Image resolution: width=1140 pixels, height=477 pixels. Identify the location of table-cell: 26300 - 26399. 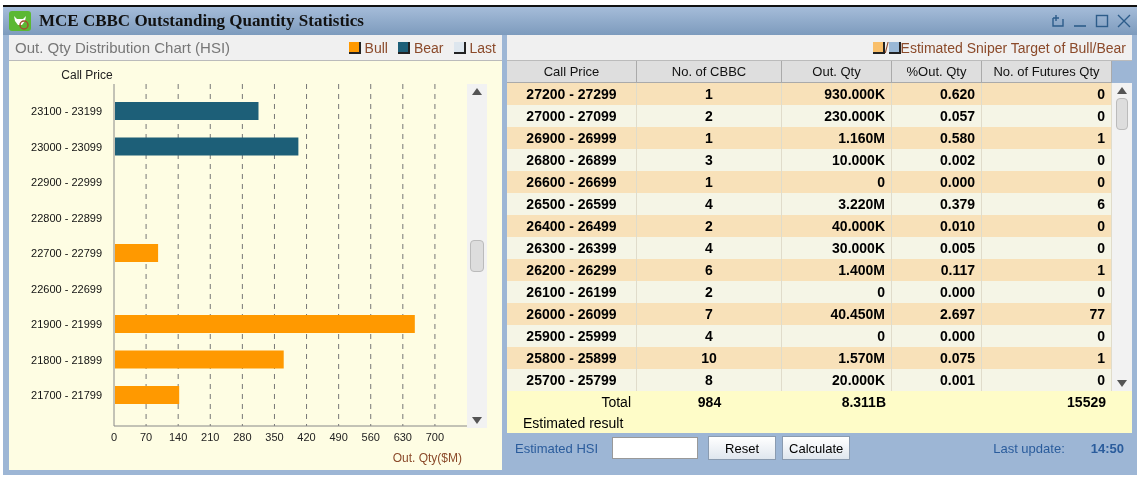
(572, 248).